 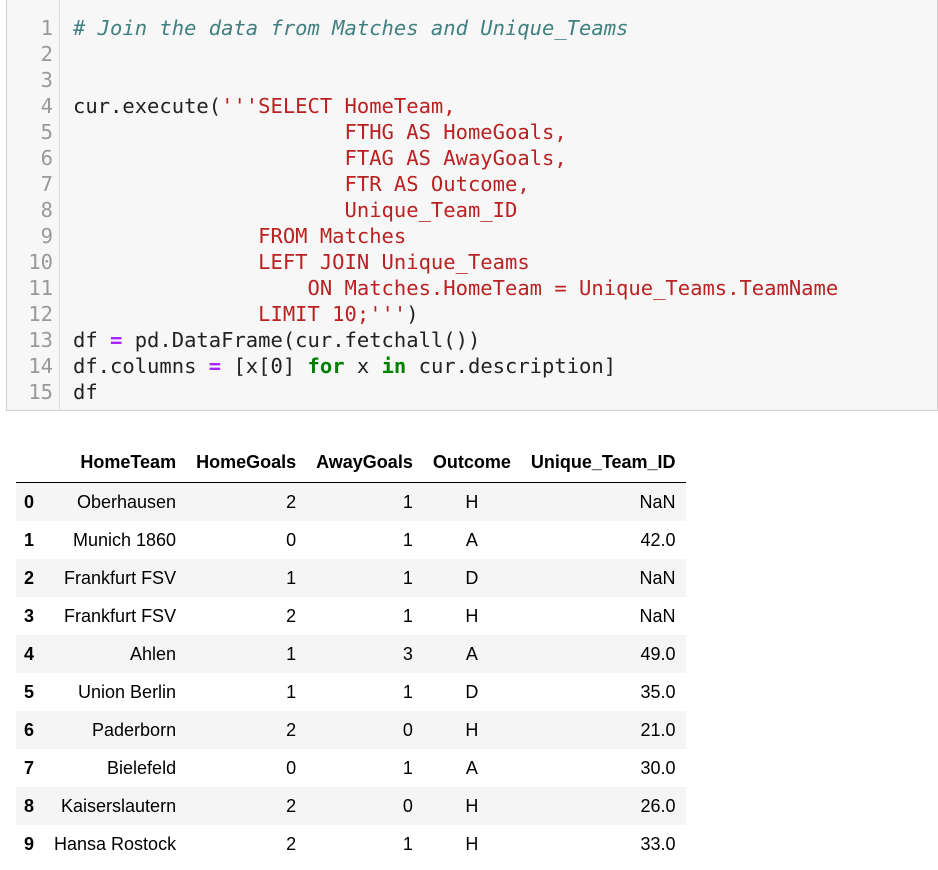 I want to click on code-token: in, so click(x=394, y=366).